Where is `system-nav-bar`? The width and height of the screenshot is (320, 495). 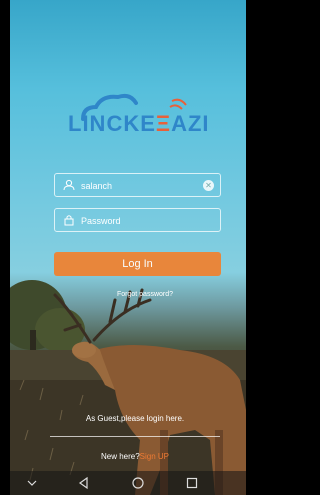
system-nav-bar is located at coordinates (128, 483).